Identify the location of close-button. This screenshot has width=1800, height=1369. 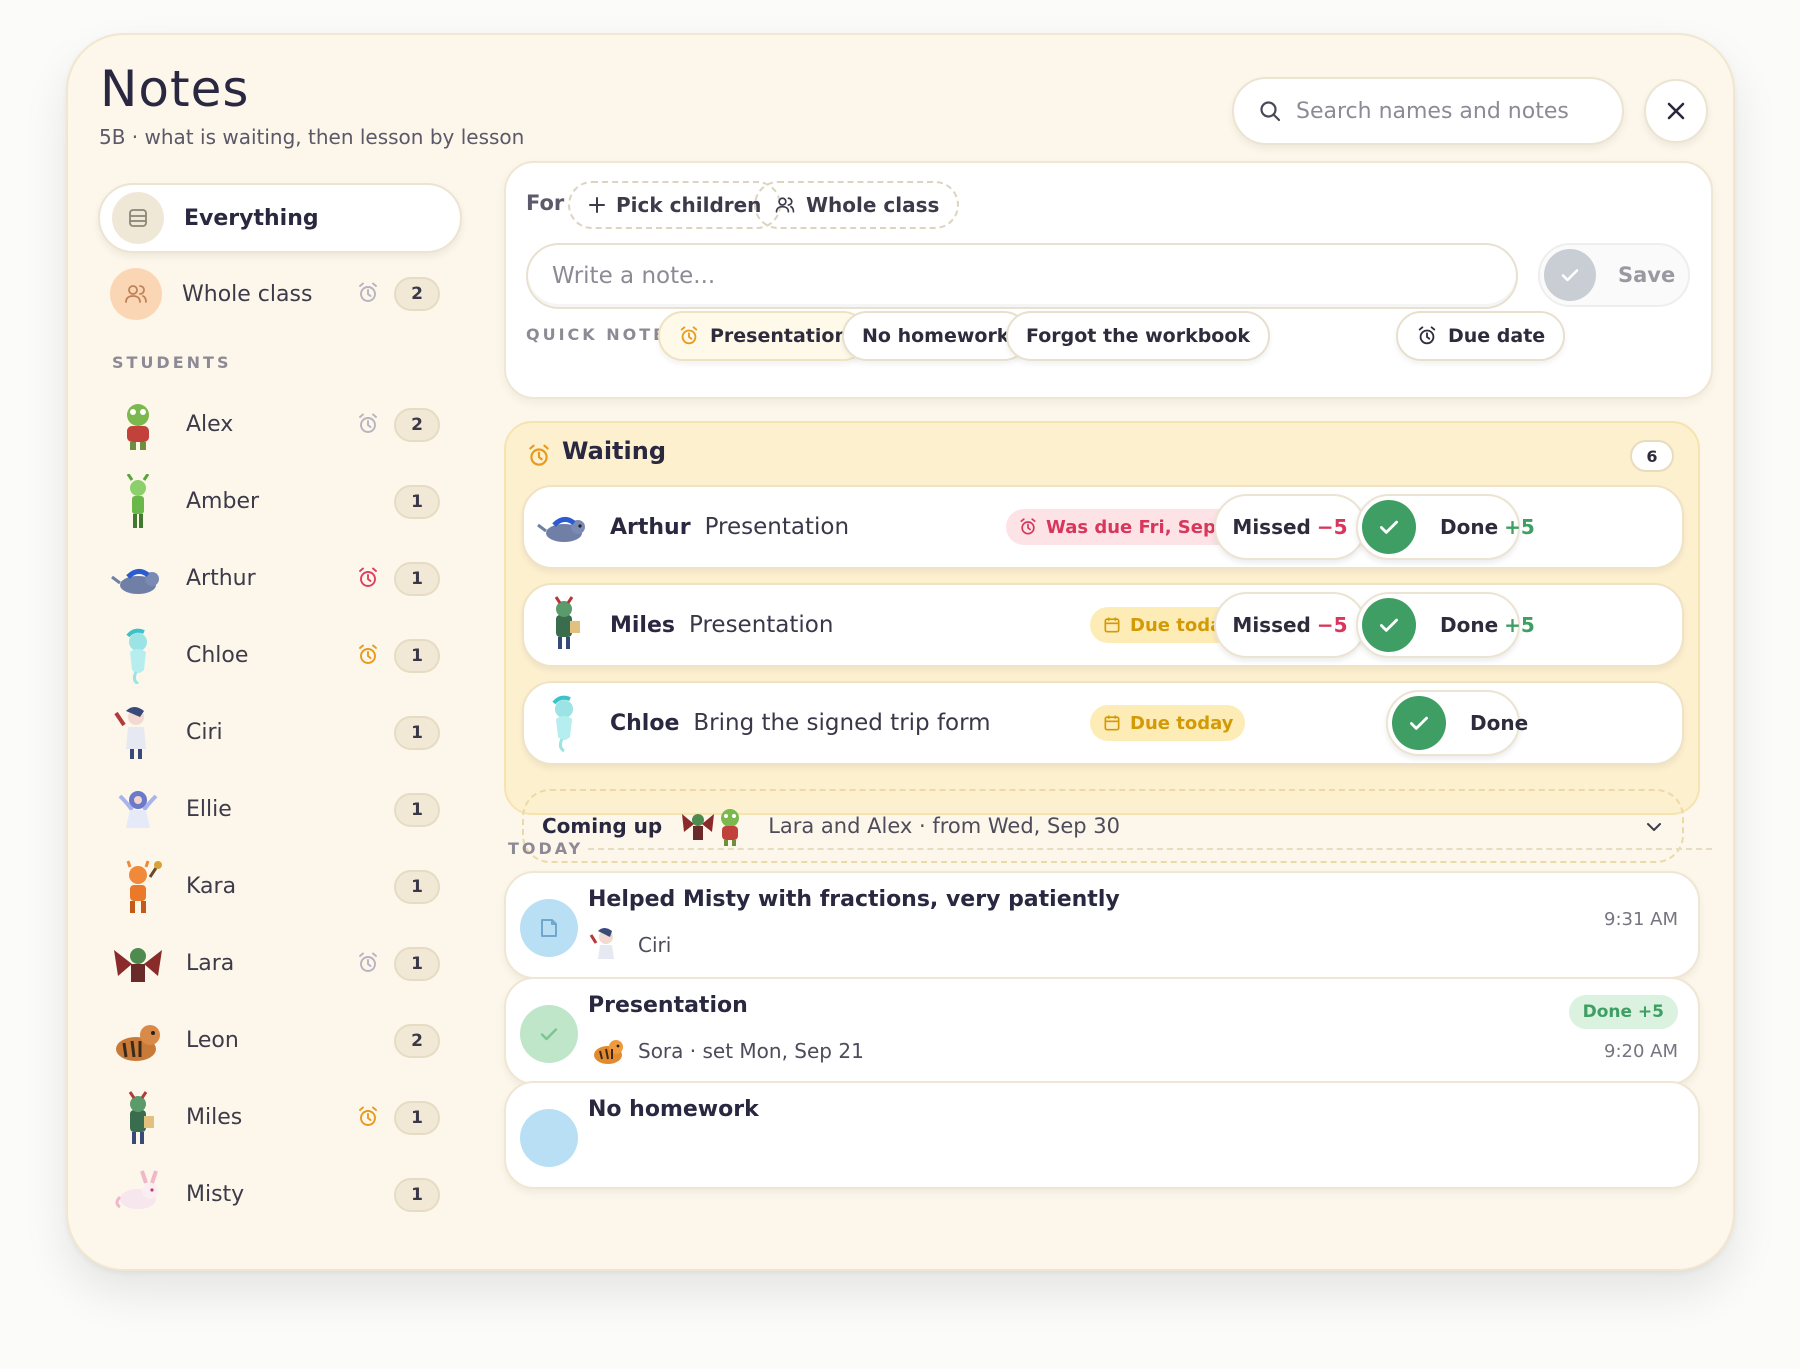
(1676, 111).